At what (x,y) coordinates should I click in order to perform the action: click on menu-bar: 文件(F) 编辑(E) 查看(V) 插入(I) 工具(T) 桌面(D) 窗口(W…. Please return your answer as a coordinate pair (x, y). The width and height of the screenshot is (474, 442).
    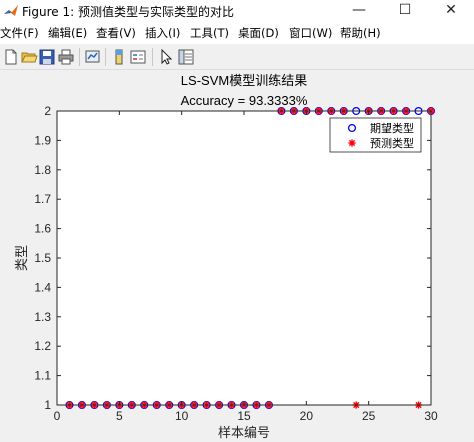
    Looking at the image, I should click on (237, 33).